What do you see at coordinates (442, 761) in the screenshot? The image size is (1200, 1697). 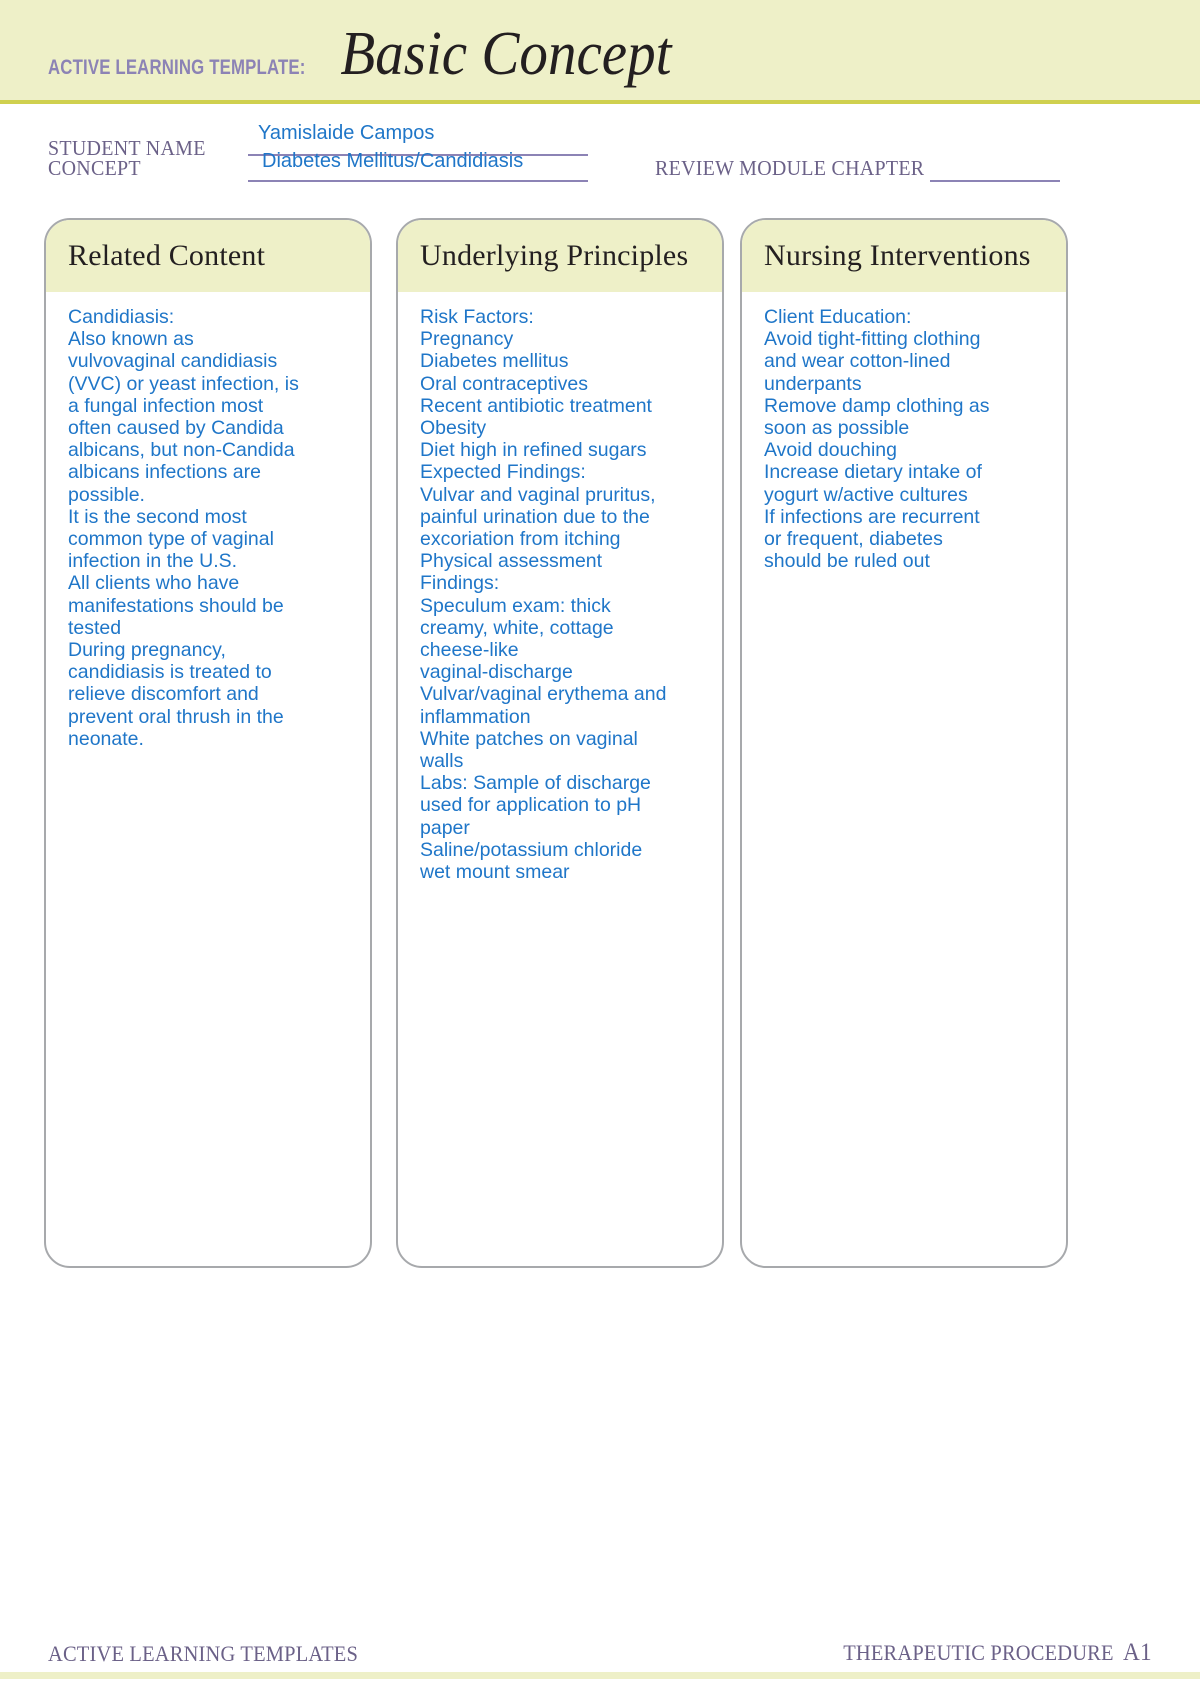 I see `card-line: walls` at bounding box center [442, 761].